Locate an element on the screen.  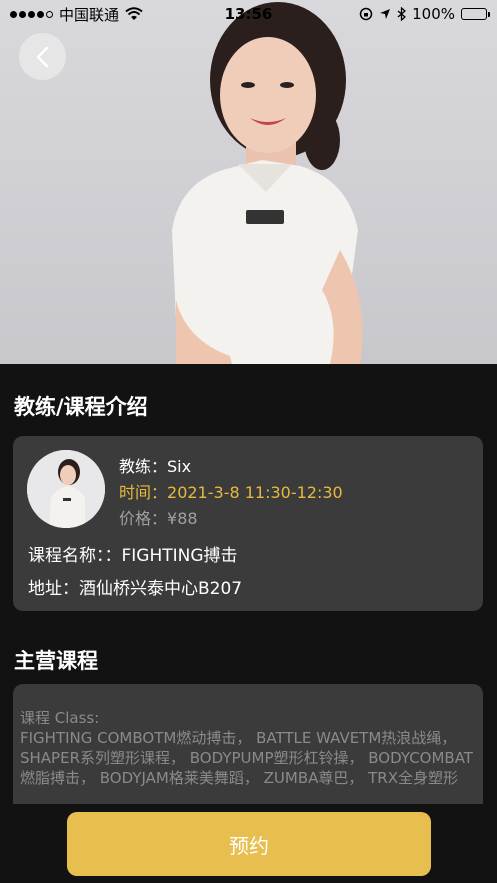
chevron-left-icon is located at coordinates (42, 56).